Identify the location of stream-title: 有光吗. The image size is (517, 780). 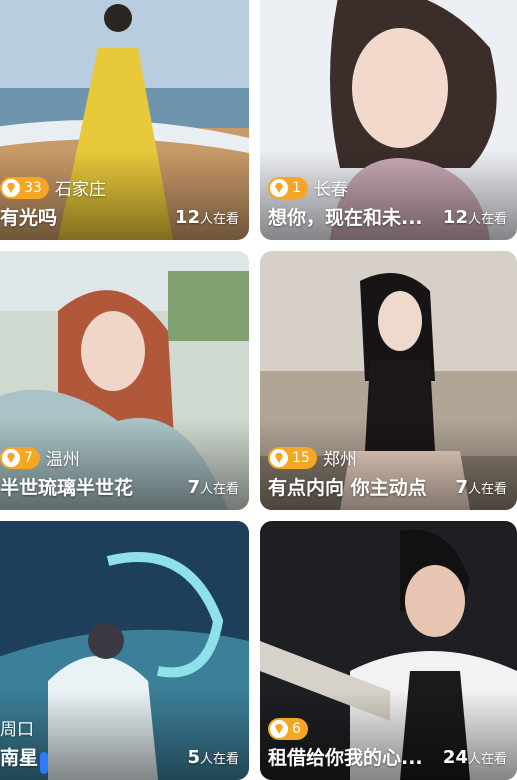
(29, 218).